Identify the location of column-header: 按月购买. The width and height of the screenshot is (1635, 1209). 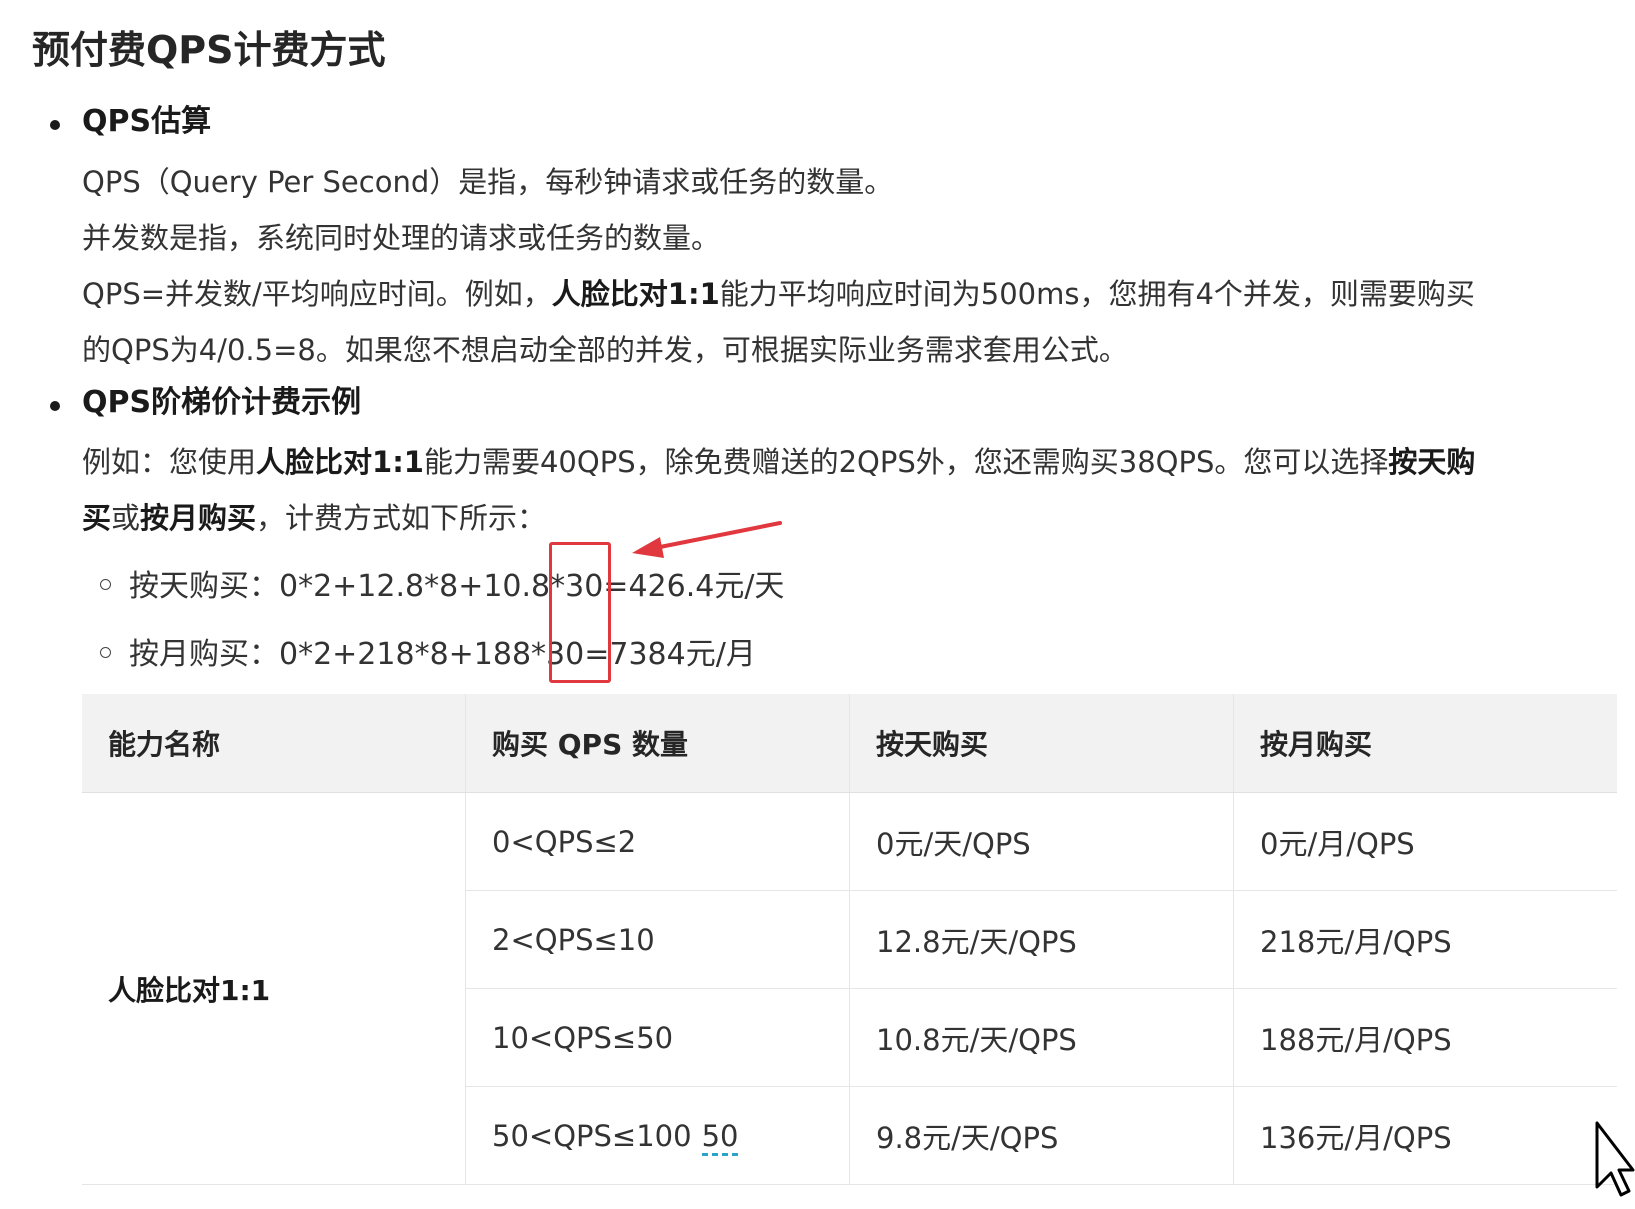
(1425, 743).